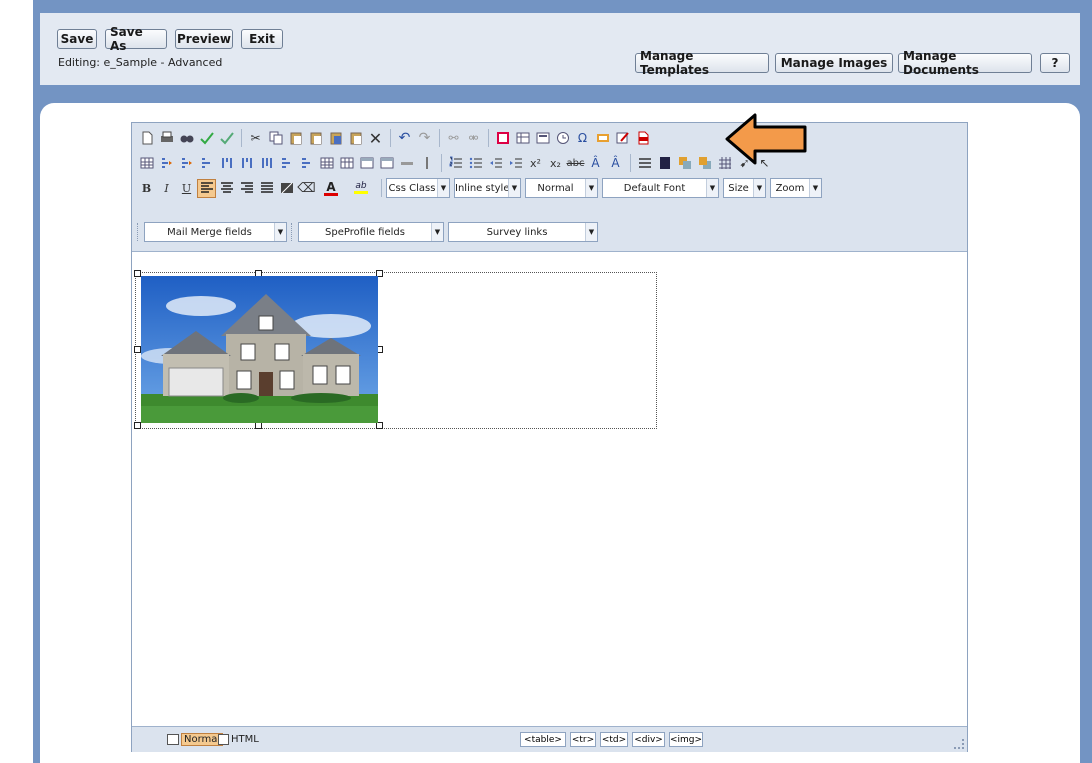  I want to click on outdent-icon, so click(495, 163).